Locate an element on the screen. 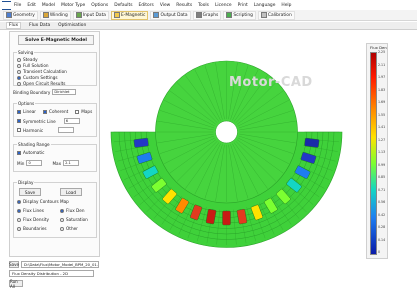  binding-boundary-label: Binding Boundary is located at coordinates (32, 92).